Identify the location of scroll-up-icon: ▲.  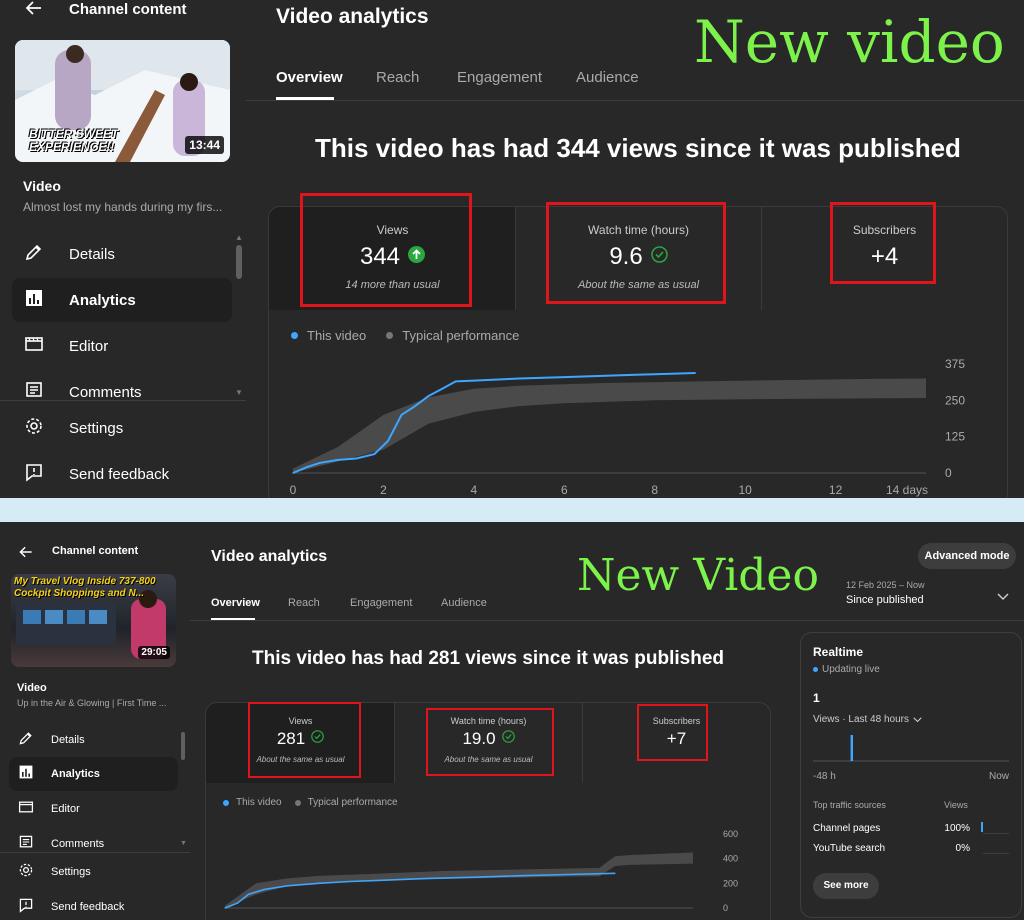
(239, 237).